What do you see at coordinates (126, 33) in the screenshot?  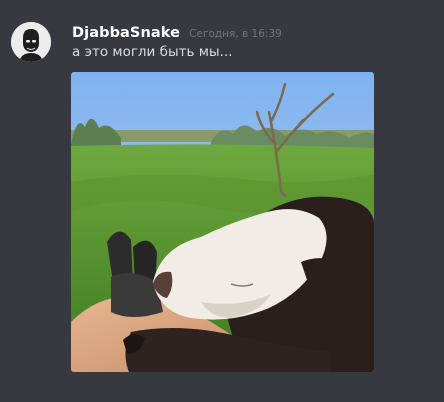 I see `username: DjabbaSnake` at bounding box center [126, 33].